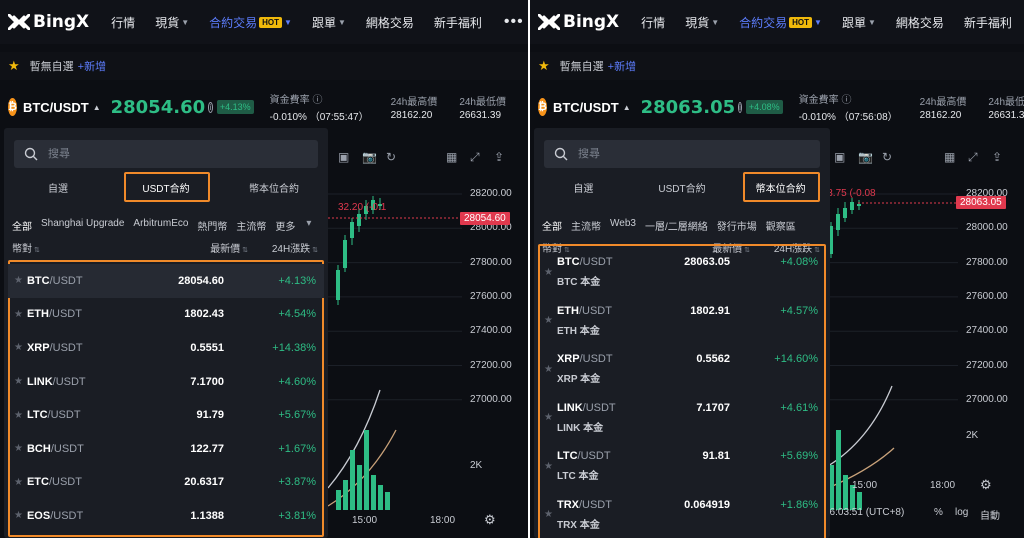 This screenshot has width=1024, height=538. I want to click on pair-name: XRP/USDT XRP 本金, so click(599, 369).